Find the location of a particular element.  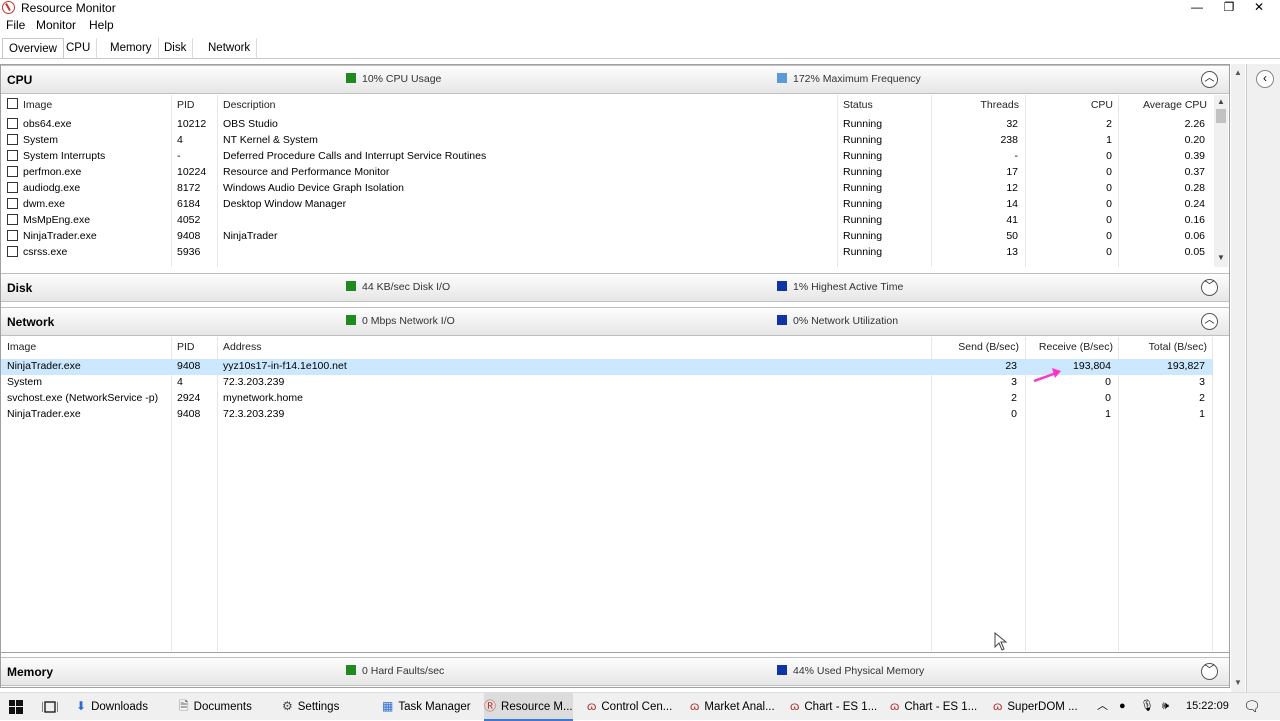

table-row: MsMpEng.exe 4052 Running 41 0 0.16 is located at coordinates (607, 221).